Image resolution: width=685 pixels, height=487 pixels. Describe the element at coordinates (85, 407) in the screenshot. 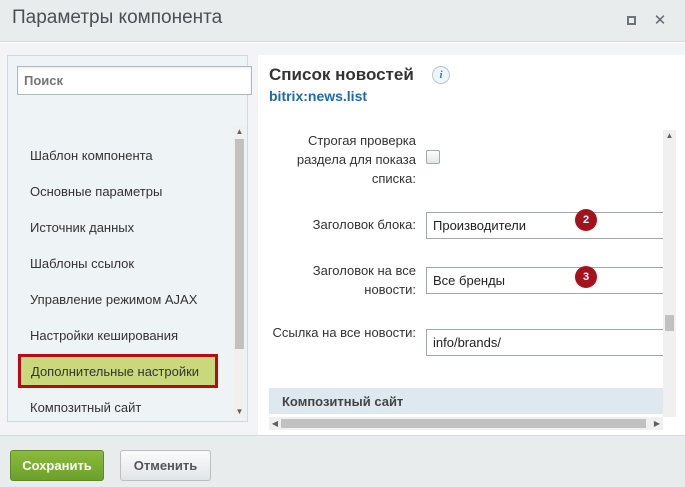

I see `sidebar-item-composite: Композитный сайт` at that location.